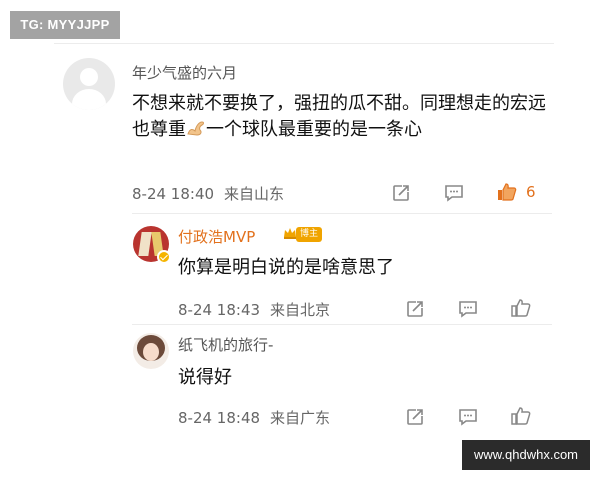  What do you see at coordinates (65, 25) in the screenshot?
I see `watermark-top: TG: MYYJJPP` at bounding box center [65, 25].